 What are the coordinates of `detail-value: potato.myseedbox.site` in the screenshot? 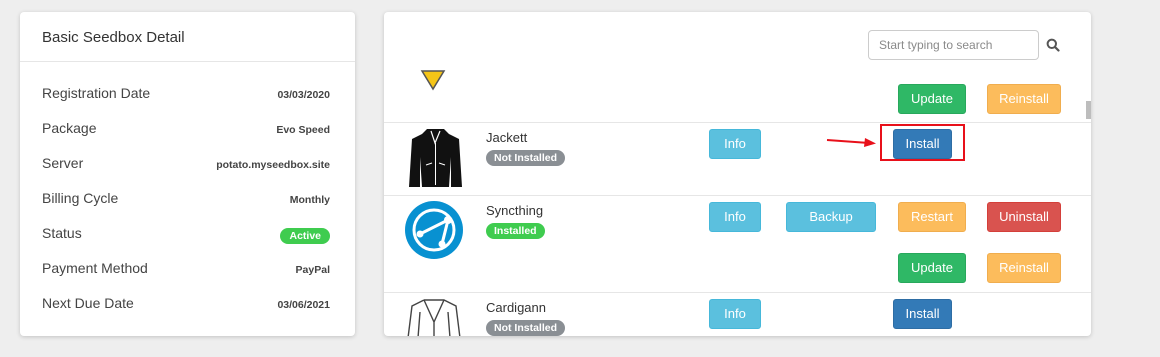 It's located at (273, 165).